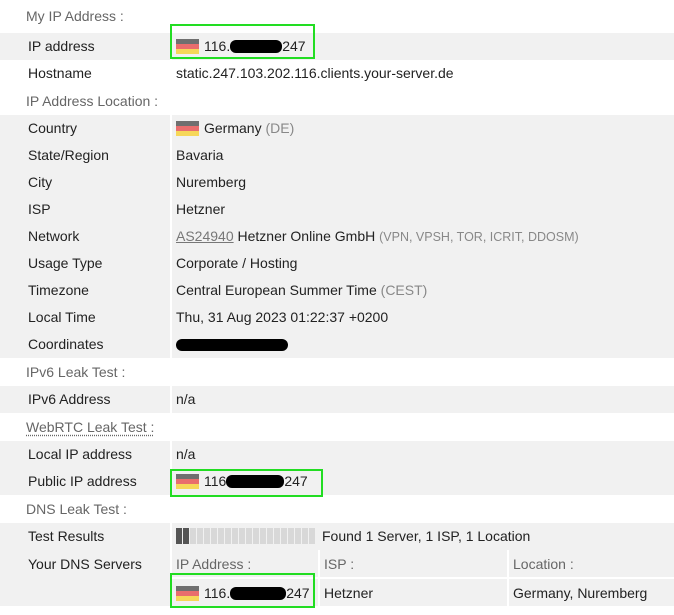 This screenshot has height=615, width=674. What do you see at coordinates (349, 593) in the screenshot?
I see `dns-server-isp: Hetzner` at bounding box center [349, 593].